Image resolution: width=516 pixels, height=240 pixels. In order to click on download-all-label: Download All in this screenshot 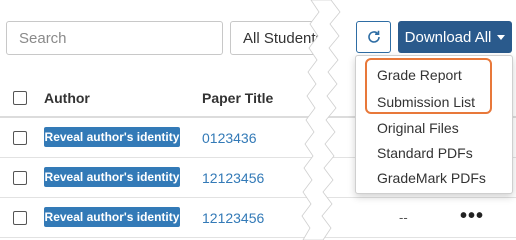, I will do `click(448, 37)`.